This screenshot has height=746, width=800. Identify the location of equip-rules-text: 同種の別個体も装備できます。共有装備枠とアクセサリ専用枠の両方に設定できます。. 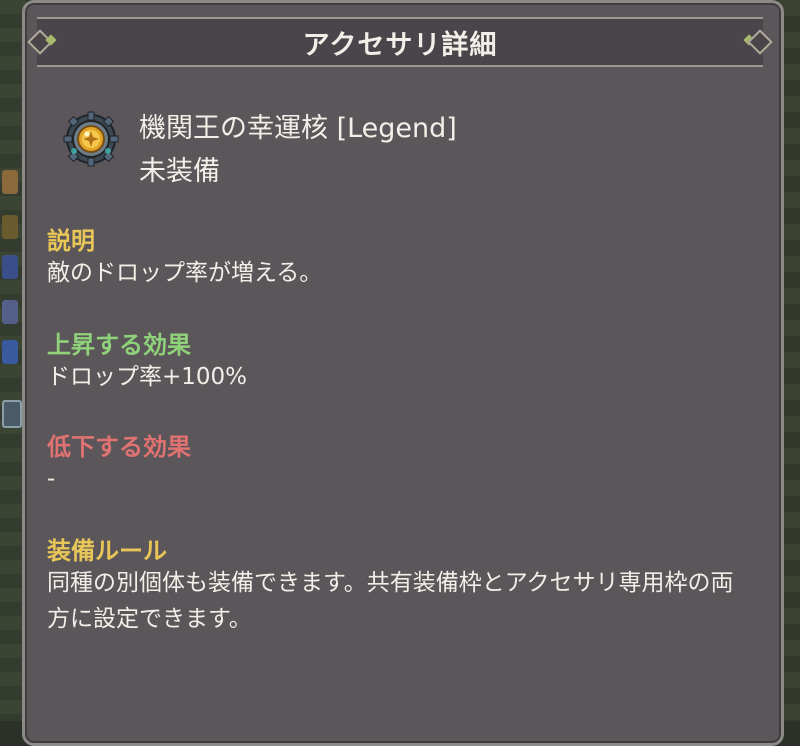
(390, 601).